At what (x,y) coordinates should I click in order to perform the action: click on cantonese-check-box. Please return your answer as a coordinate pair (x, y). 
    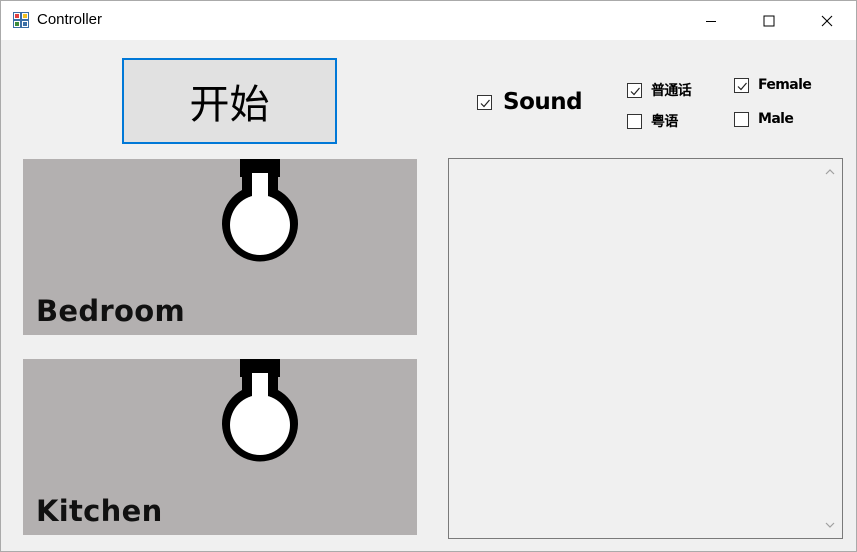
    Looking at the image, I should click on (634, 121).